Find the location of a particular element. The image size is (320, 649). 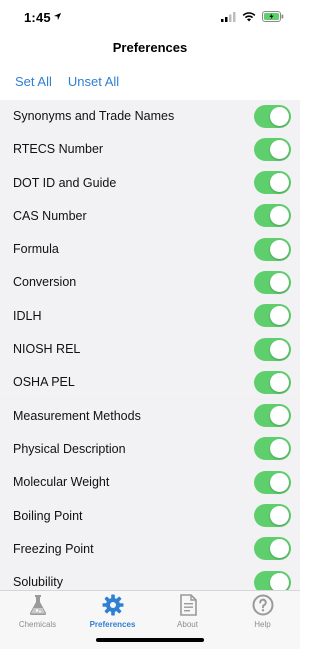

tab-chemicals: Chemicals is located at coordinates (37, 611).